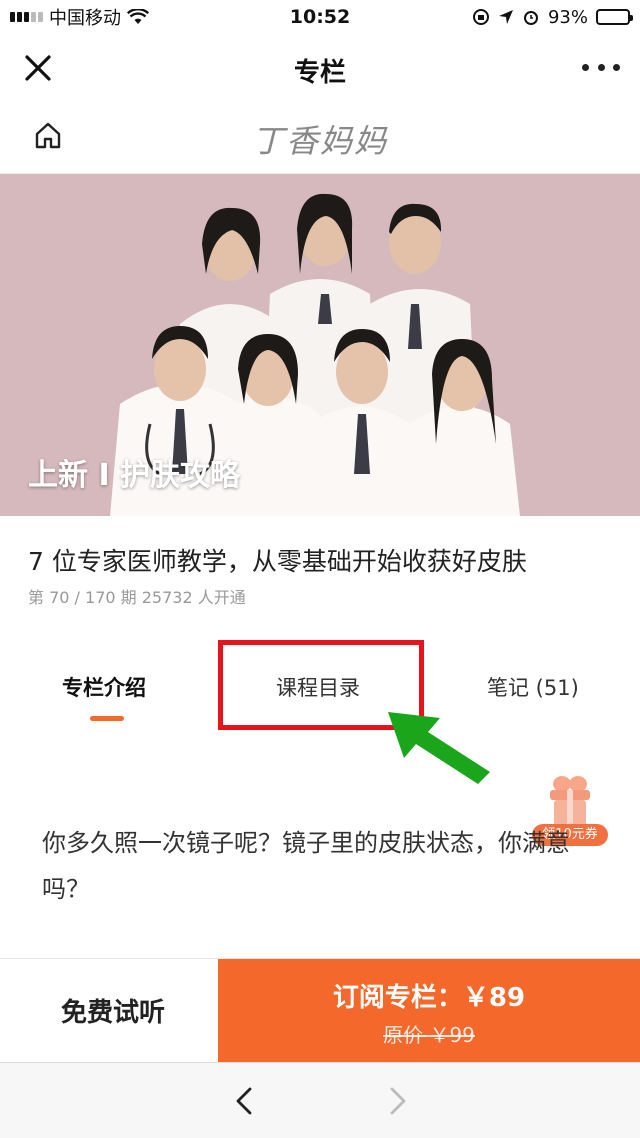 This screenshot has width=640, height=1138. What do you see at coordinates (104, 687) in the screenshot?
I see `tab-column-intro: 专栏介绍` at bounding box center [104, 687].